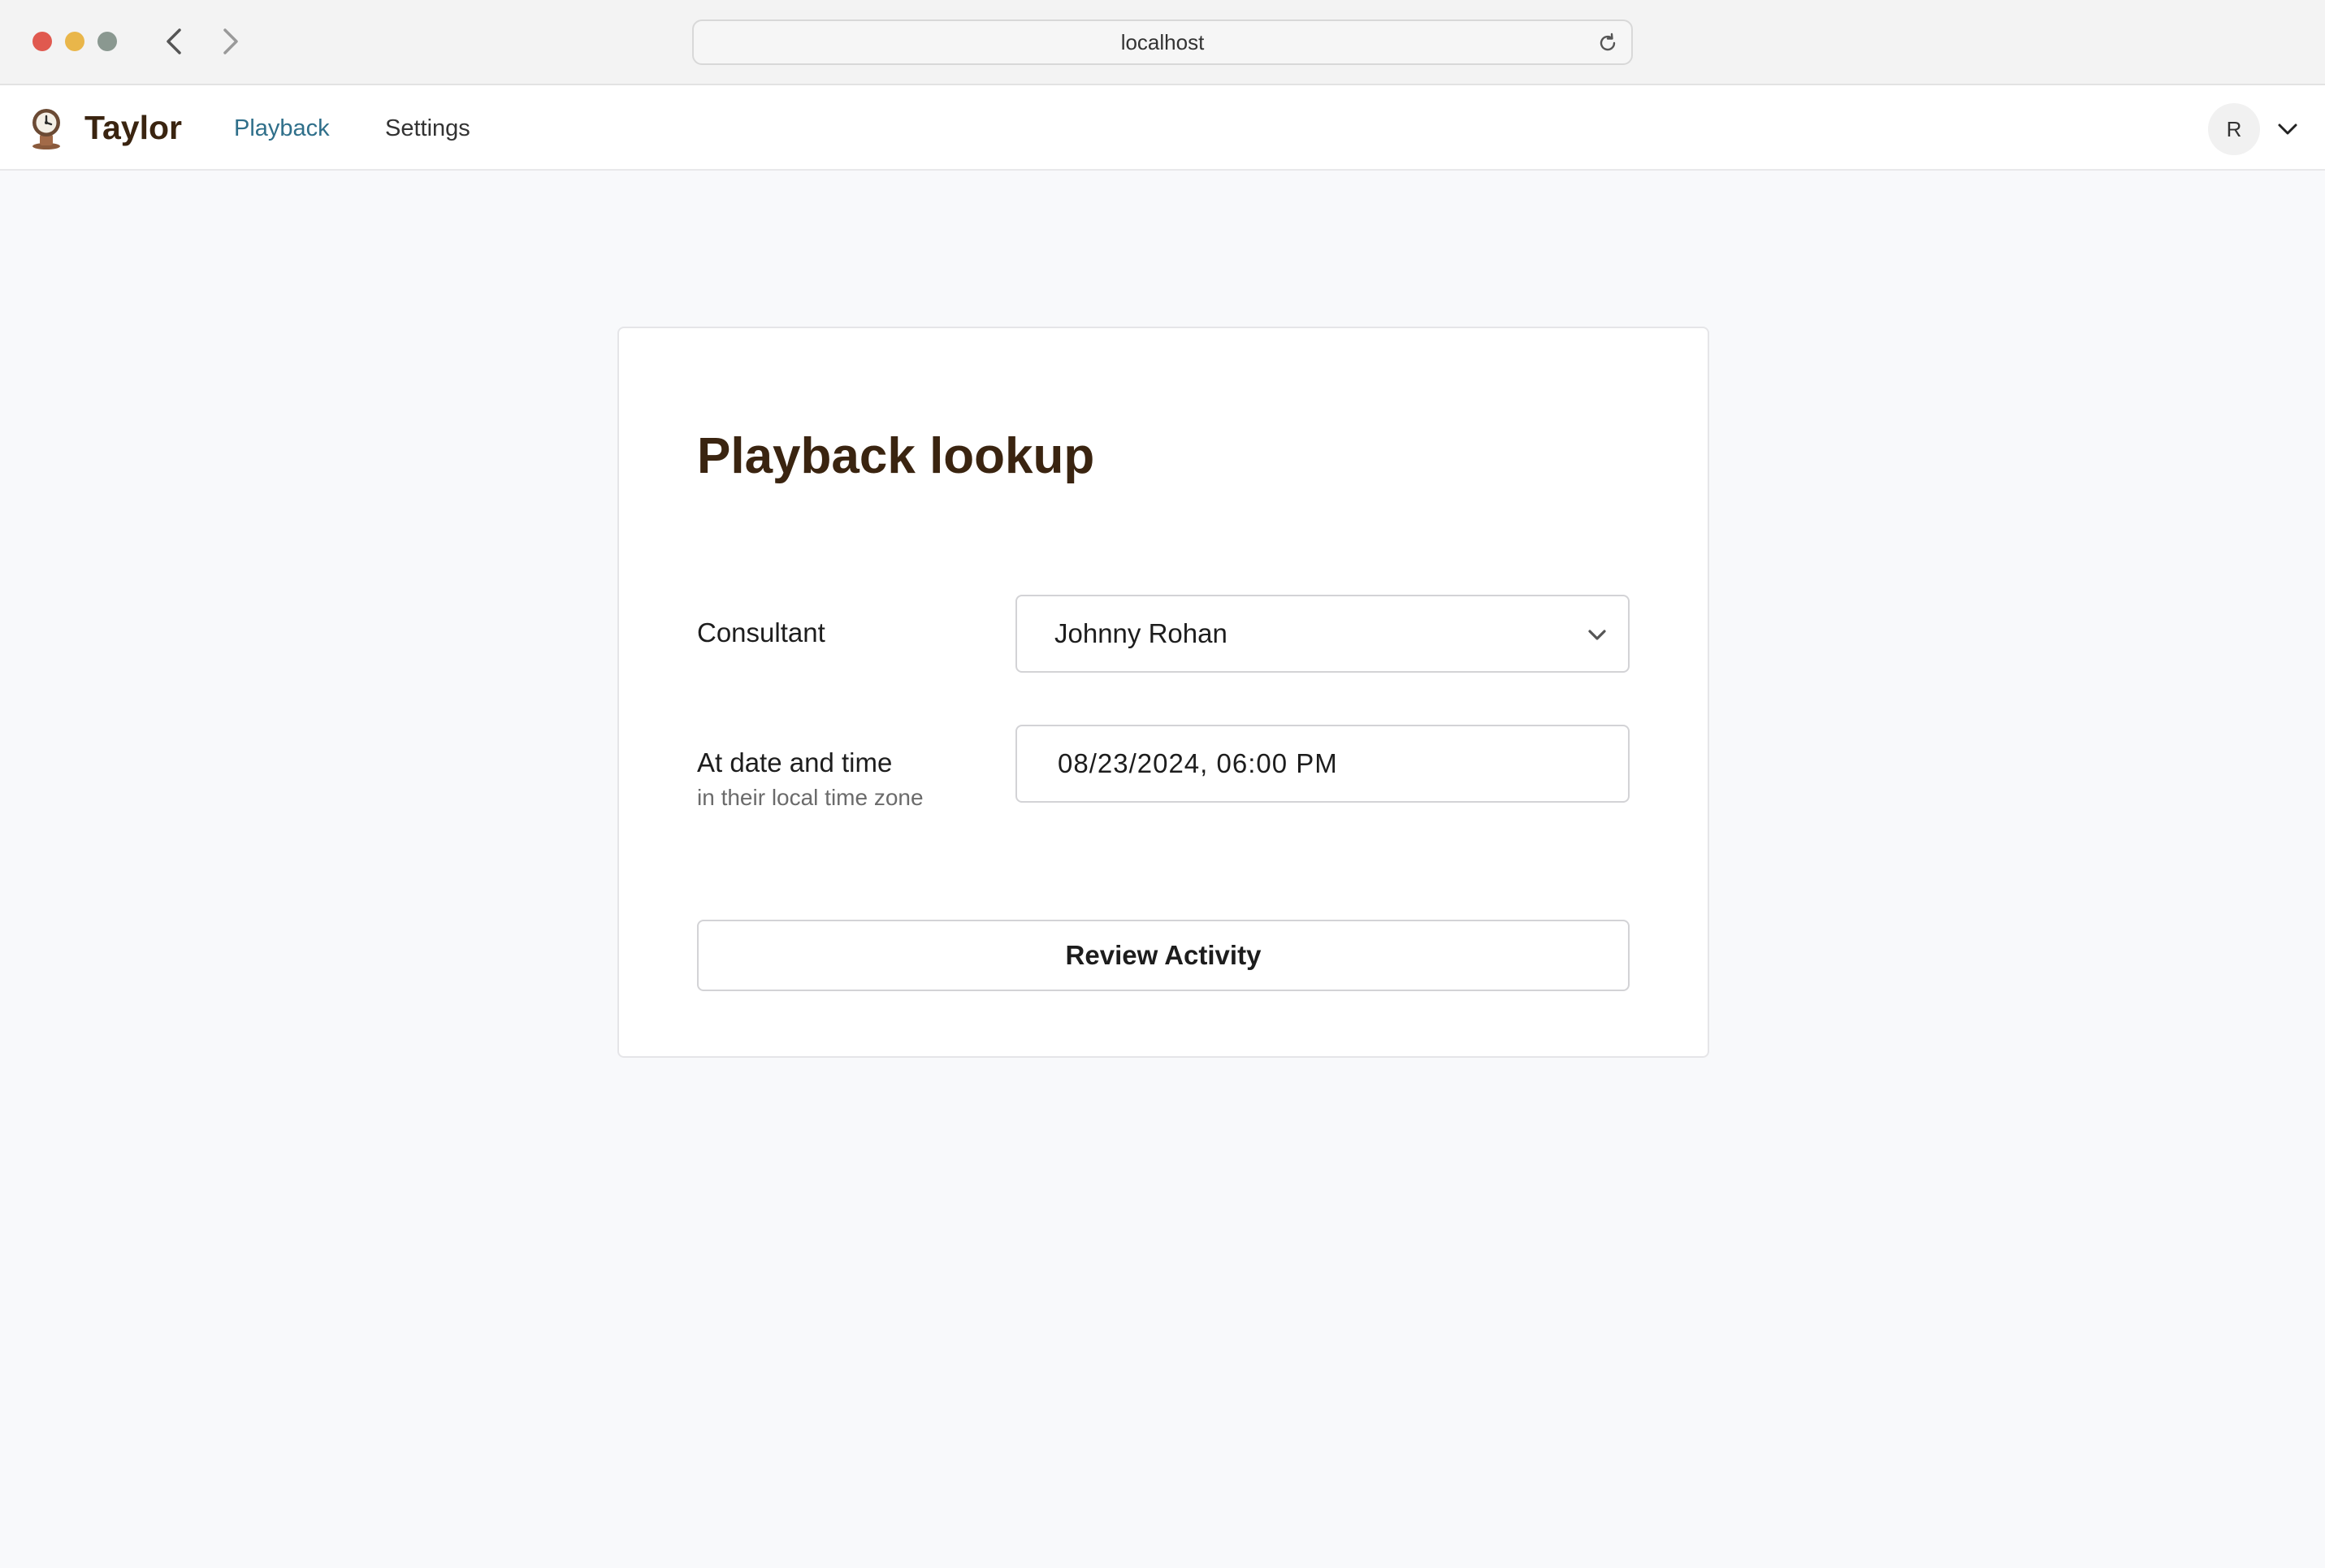 The width and height of the screenshot is (2325, 1568). I want to click on logo-icon, so click(46, 127).